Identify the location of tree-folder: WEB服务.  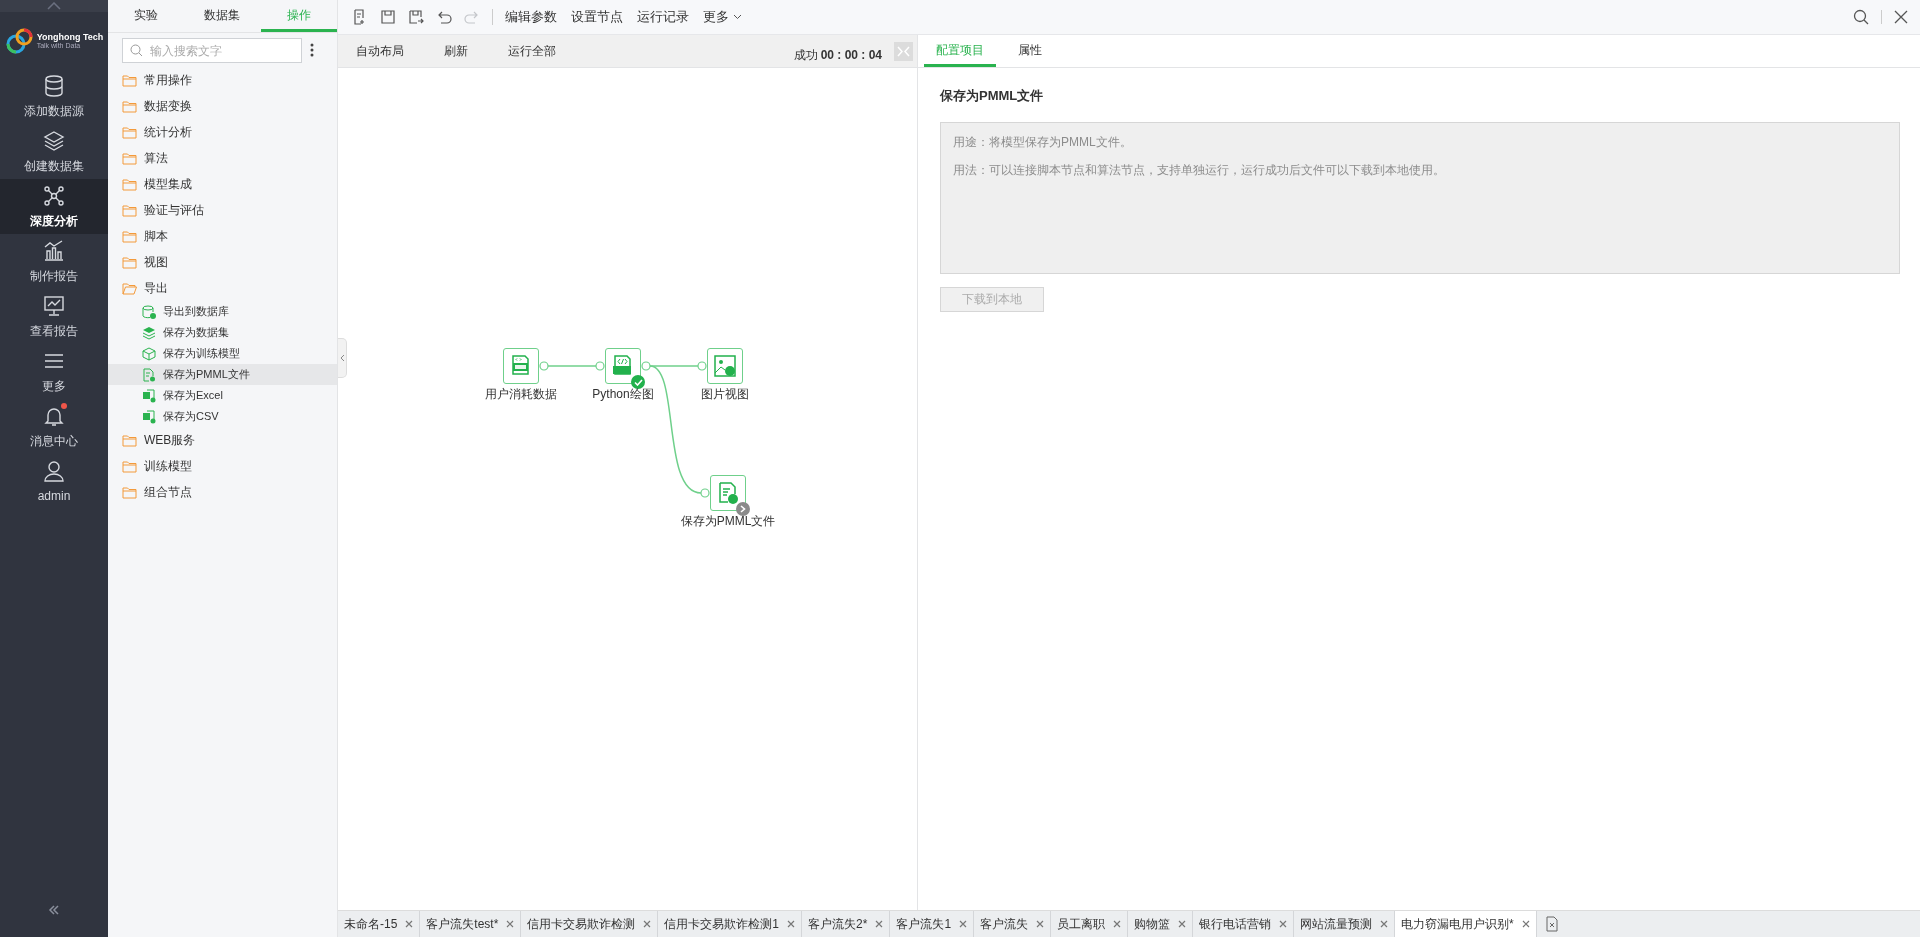
(222, 440).